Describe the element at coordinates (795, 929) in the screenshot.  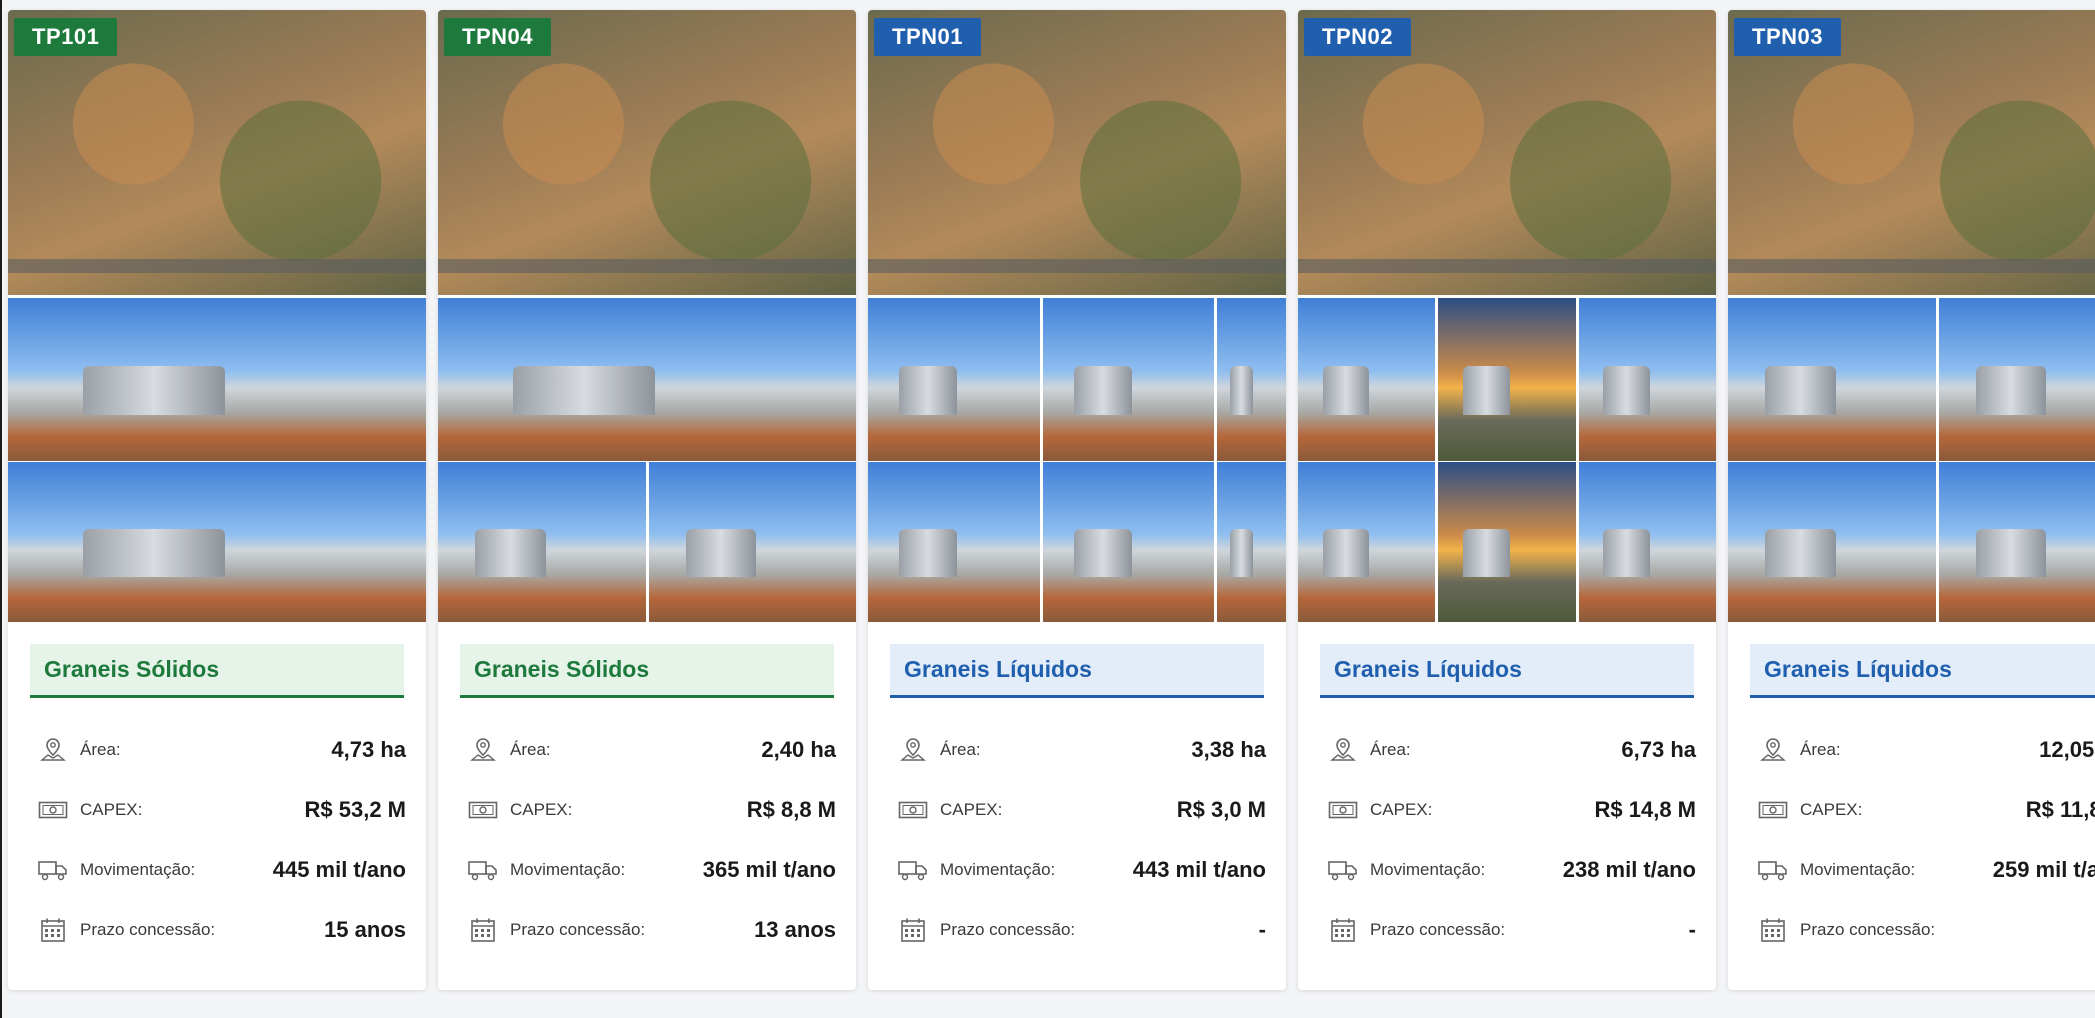
I see `info-value: 13 anos` at that location.